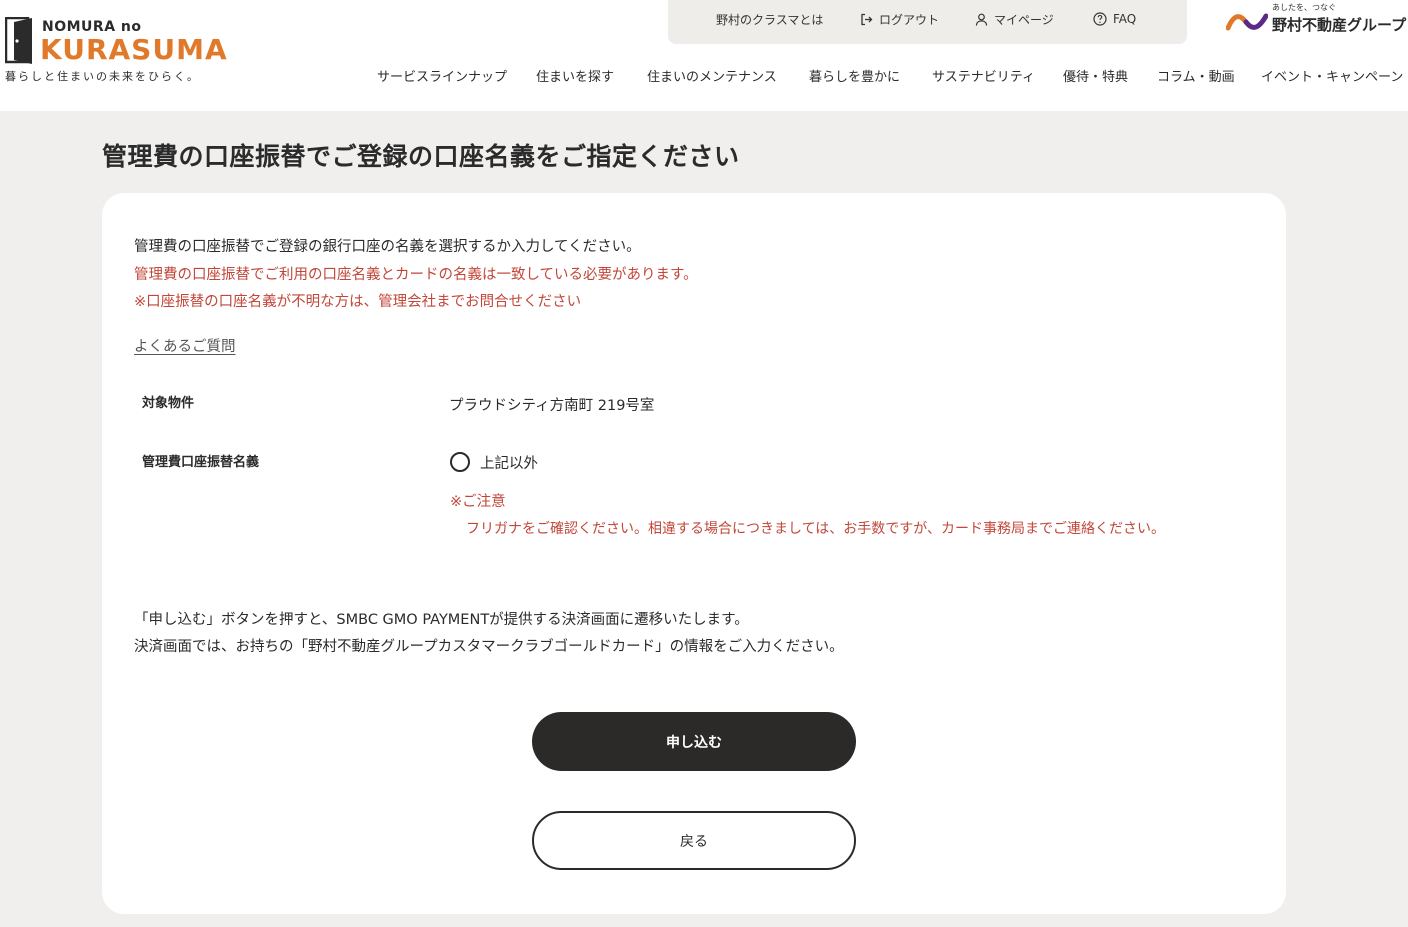 The height and width of the screenshot is (927, 1408). Describe the element at coordinates (552, 406) in the screenshot. I see `property-value: プラウドシティ方南町 219号室` at that location.